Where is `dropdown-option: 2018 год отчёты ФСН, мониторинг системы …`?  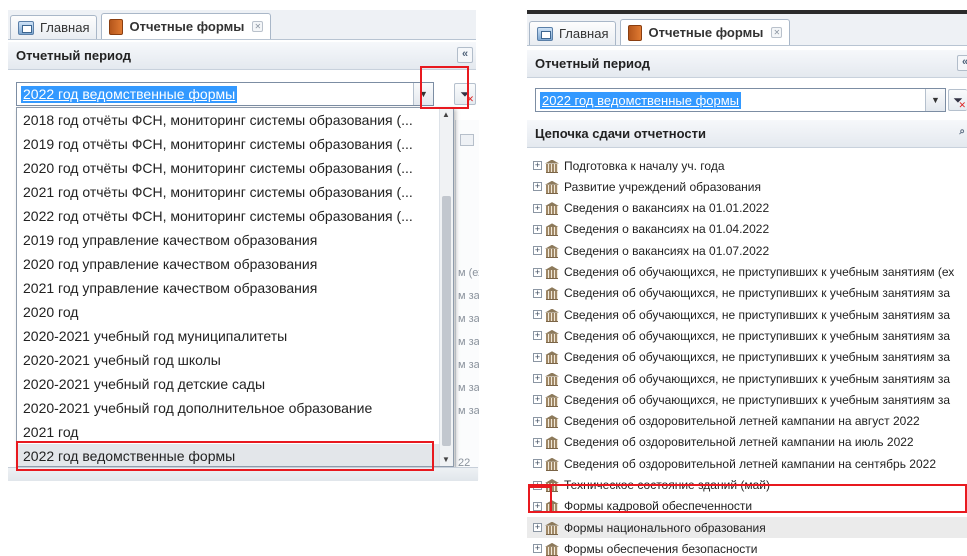
dropdown-option: 2018 год отчёты ФСН, мониторинг системы … is located at coordinates (228, 120).